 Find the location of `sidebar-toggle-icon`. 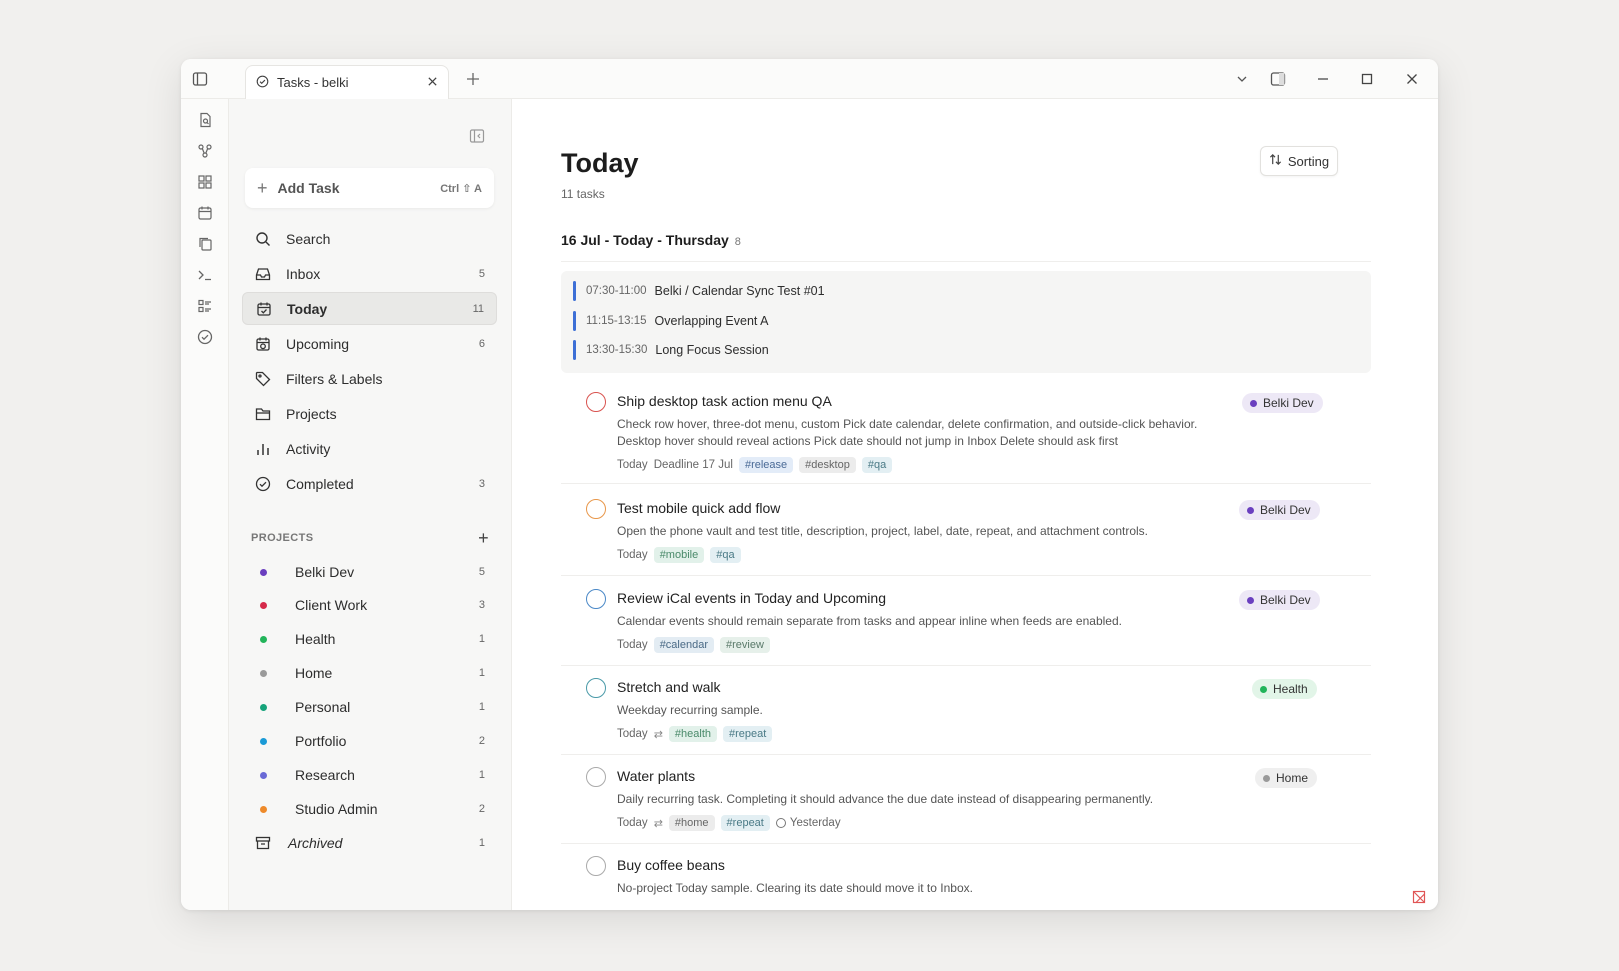

sidebar-toggle-icon is located at coordinates (200, 79).